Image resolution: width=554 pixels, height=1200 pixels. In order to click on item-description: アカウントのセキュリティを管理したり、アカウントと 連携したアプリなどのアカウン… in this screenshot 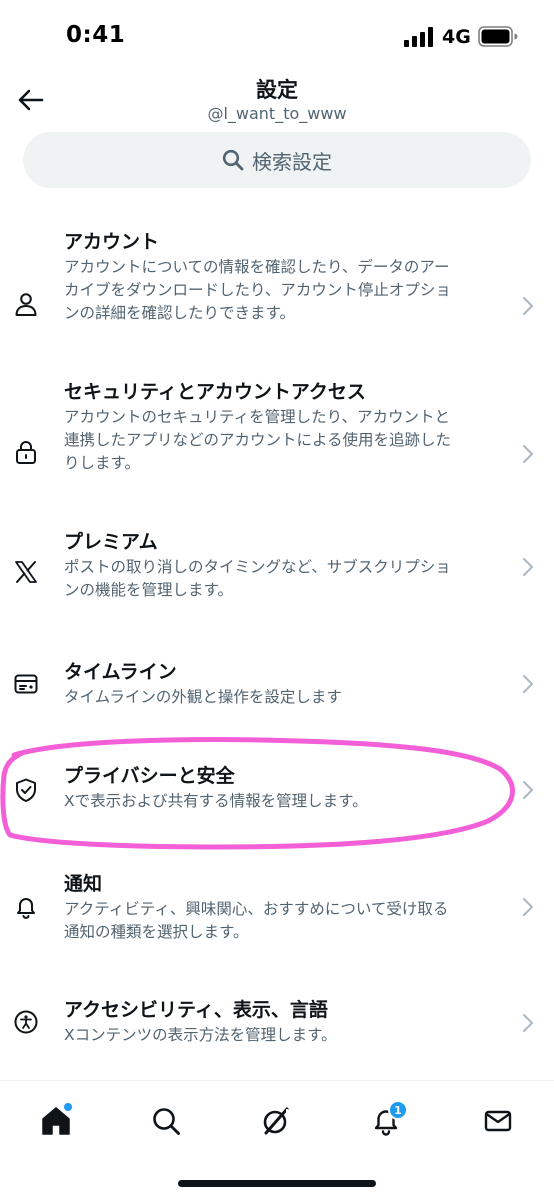, I will do `click(284, 440)`.